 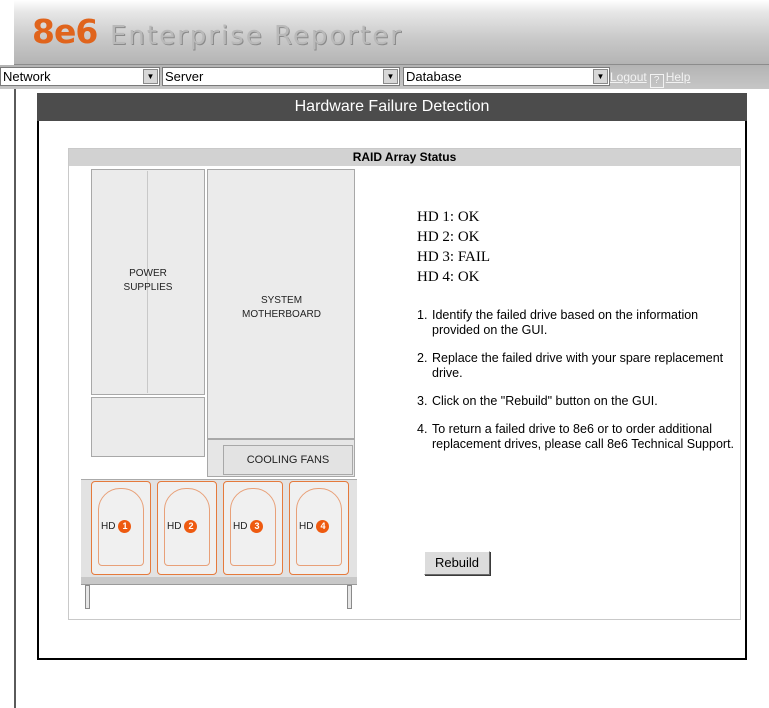 I want to click on brand-logo: 8e6, so click(x=65, y=31).